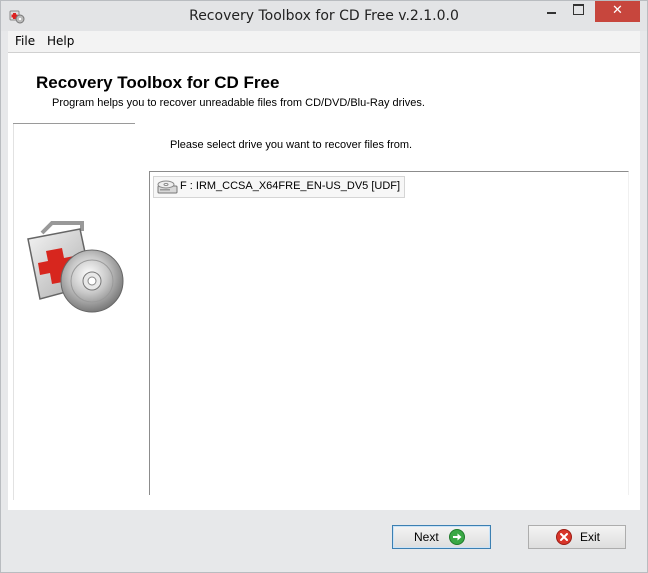 This screenshot has width=648, height=573. Describe the element at coordinates (324, 16) in the screenshot. I see `title-bar: Recovery Toolbox for CD Free v.2.1.0.0 ✕` at that location.